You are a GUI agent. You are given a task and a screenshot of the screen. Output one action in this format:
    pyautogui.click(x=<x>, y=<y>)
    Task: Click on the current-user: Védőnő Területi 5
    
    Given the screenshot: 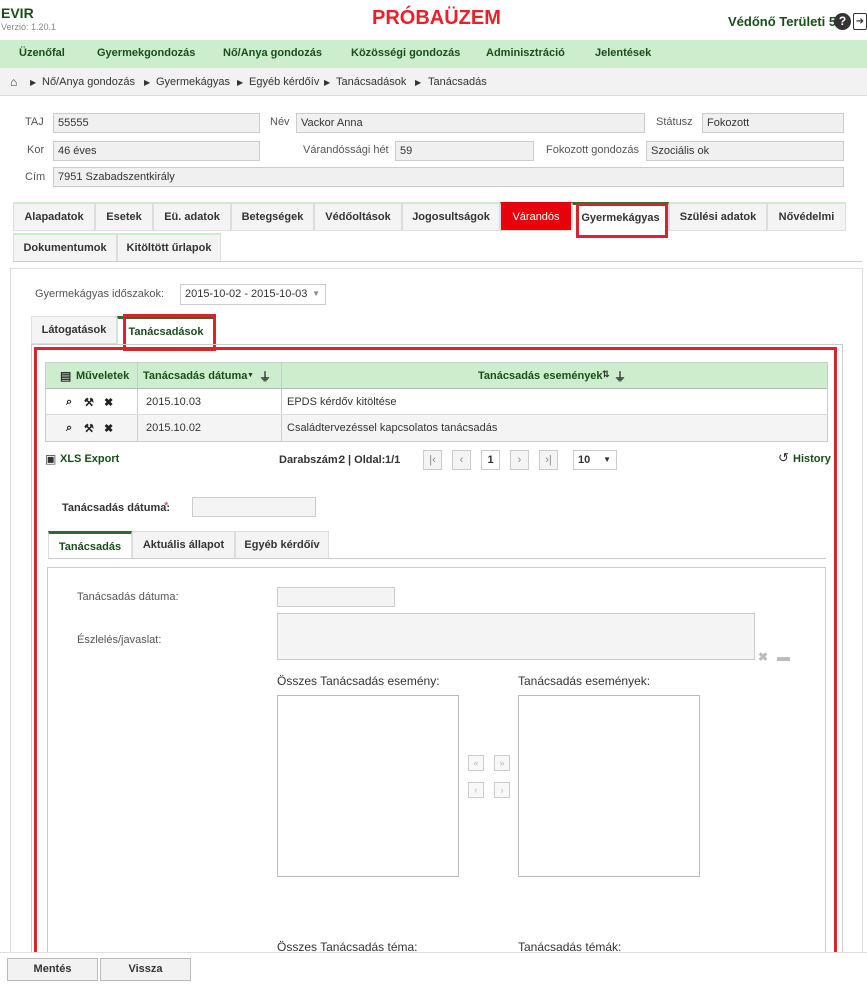 What is the action you would take?
    pyautogui.click(x=782, y=21)
    